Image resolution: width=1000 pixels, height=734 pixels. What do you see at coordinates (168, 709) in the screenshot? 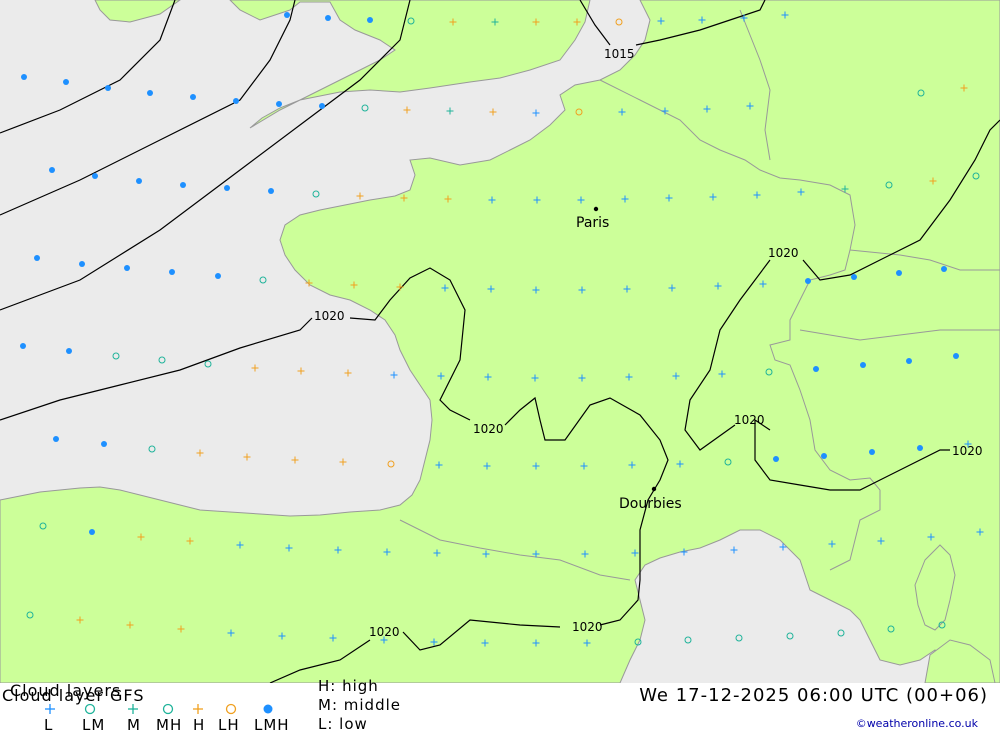
I see `legend-symbol-mh-icon` at bounding box center [168, 709].